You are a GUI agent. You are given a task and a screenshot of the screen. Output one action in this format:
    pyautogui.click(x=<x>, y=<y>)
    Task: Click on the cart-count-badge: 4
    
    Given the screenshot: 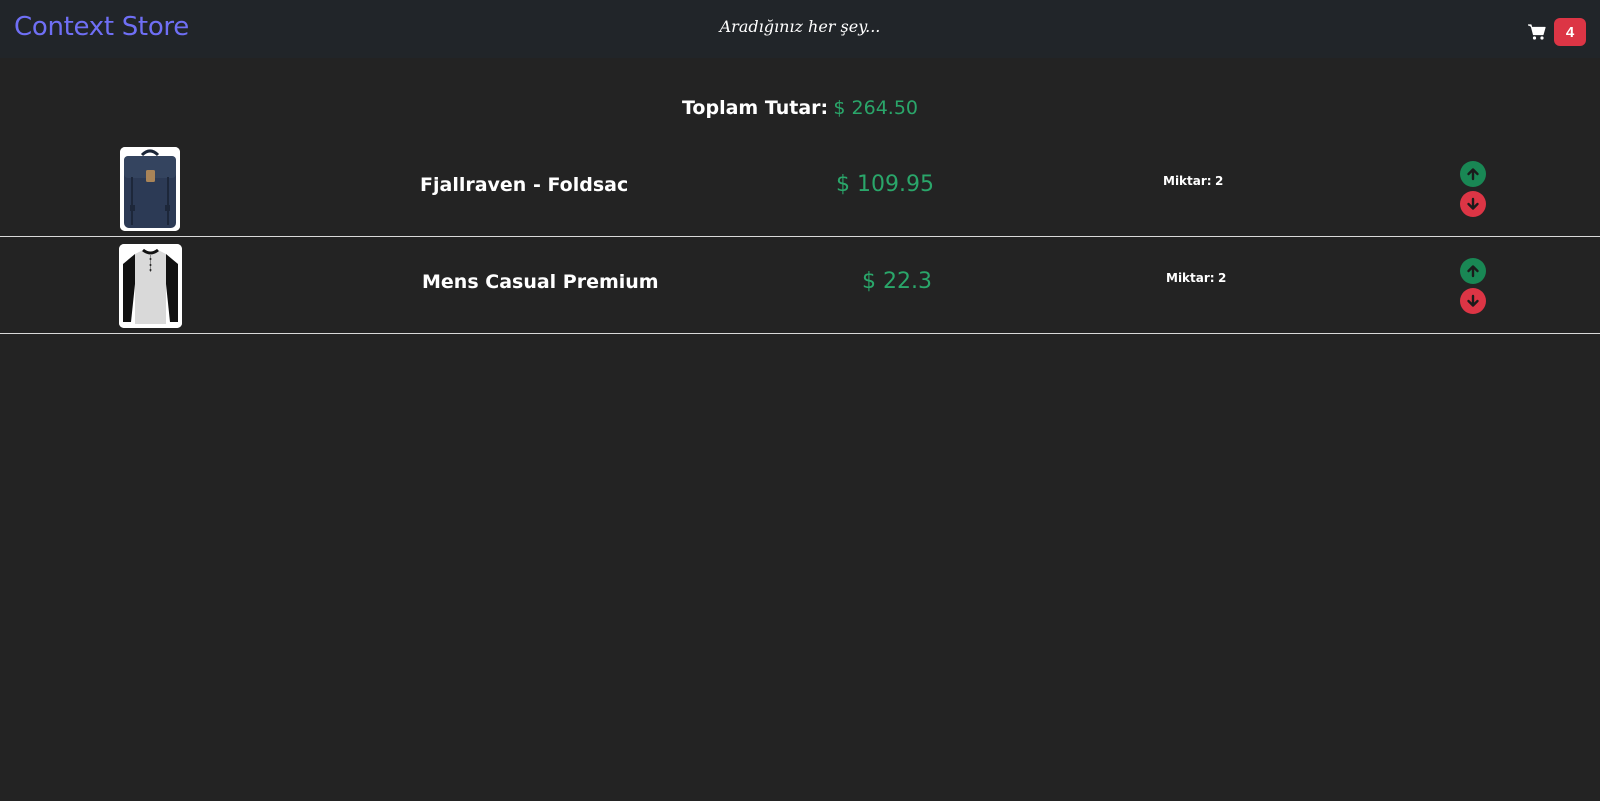 What is the action you would take?
    pyautogui.click(x=1570, y=32)
    